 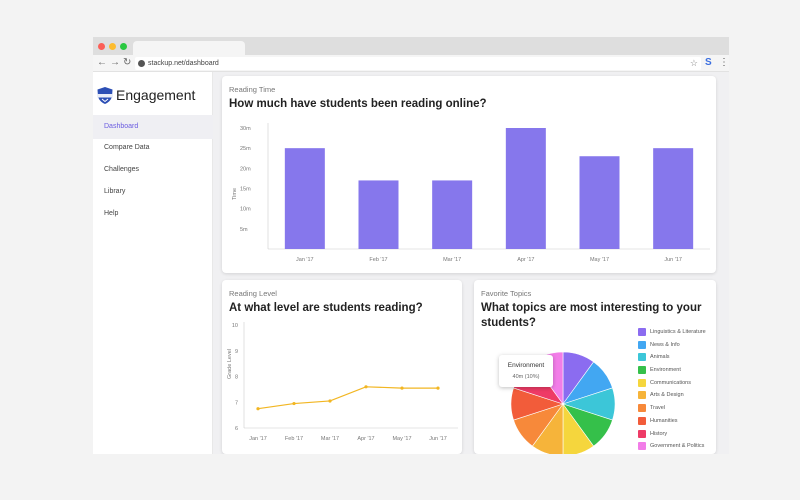 What do you see at coordinates (660, 357) in the screenshot?
I see `legend-label: Animals` at bounding box center [660, 357].